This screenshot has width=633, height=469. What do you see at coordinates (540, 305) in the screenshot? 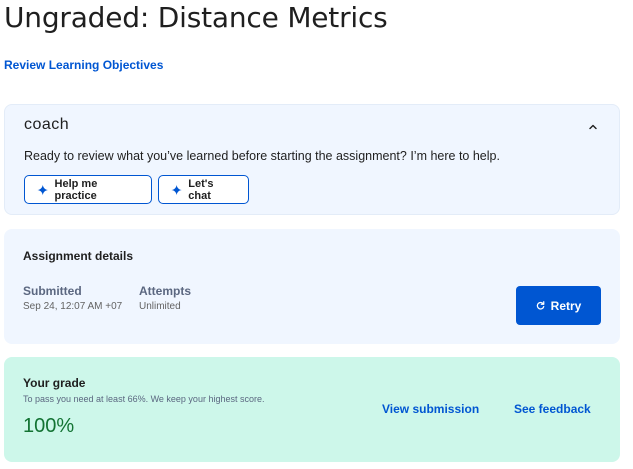
I see `retry-icon` at bounding box center [540, 305].